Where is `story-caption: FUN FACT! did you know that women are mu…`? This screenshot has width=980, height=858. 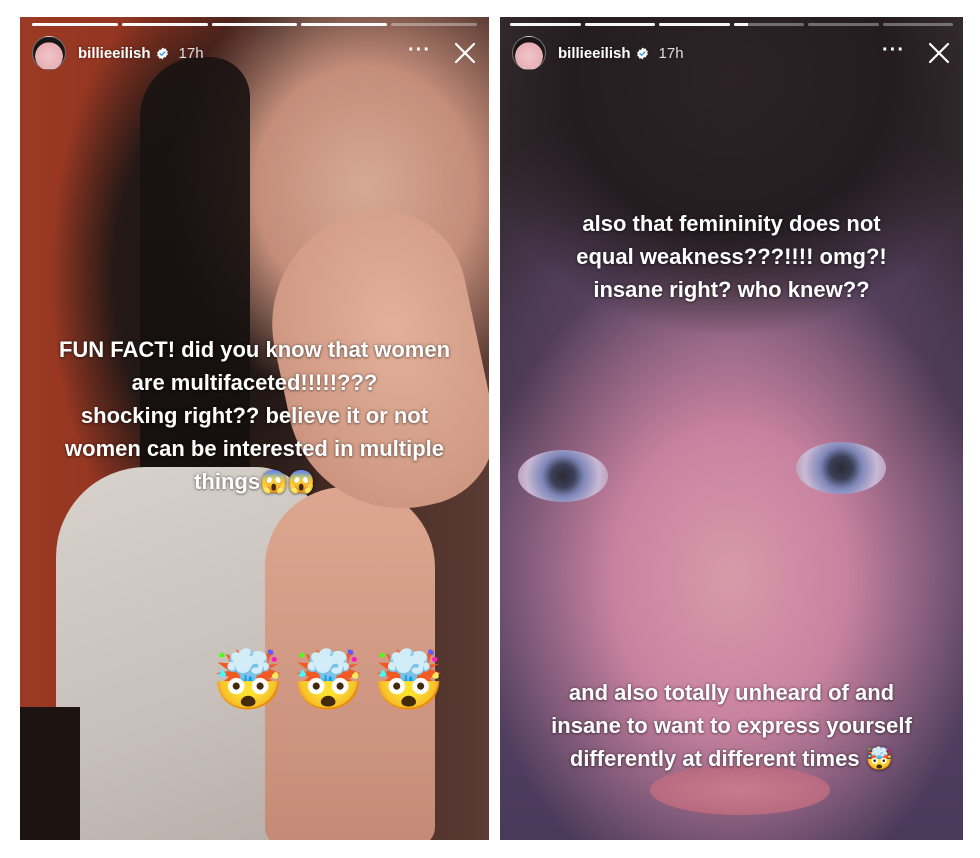 story-caption: FUN FACT! did you know that women are mu… is located at coordinates (254, 415).